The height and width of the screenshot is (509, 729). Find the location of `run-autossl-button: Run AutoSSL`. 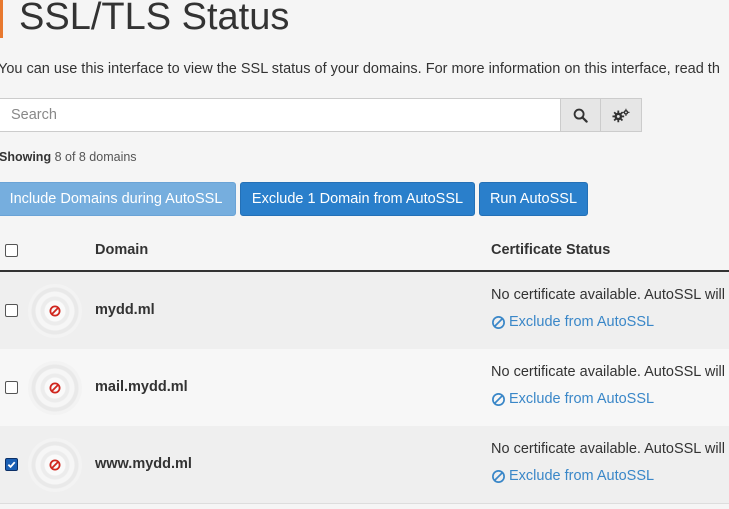

run-autossl-button: Run AutoSSL is located at coordinates (533, 199).